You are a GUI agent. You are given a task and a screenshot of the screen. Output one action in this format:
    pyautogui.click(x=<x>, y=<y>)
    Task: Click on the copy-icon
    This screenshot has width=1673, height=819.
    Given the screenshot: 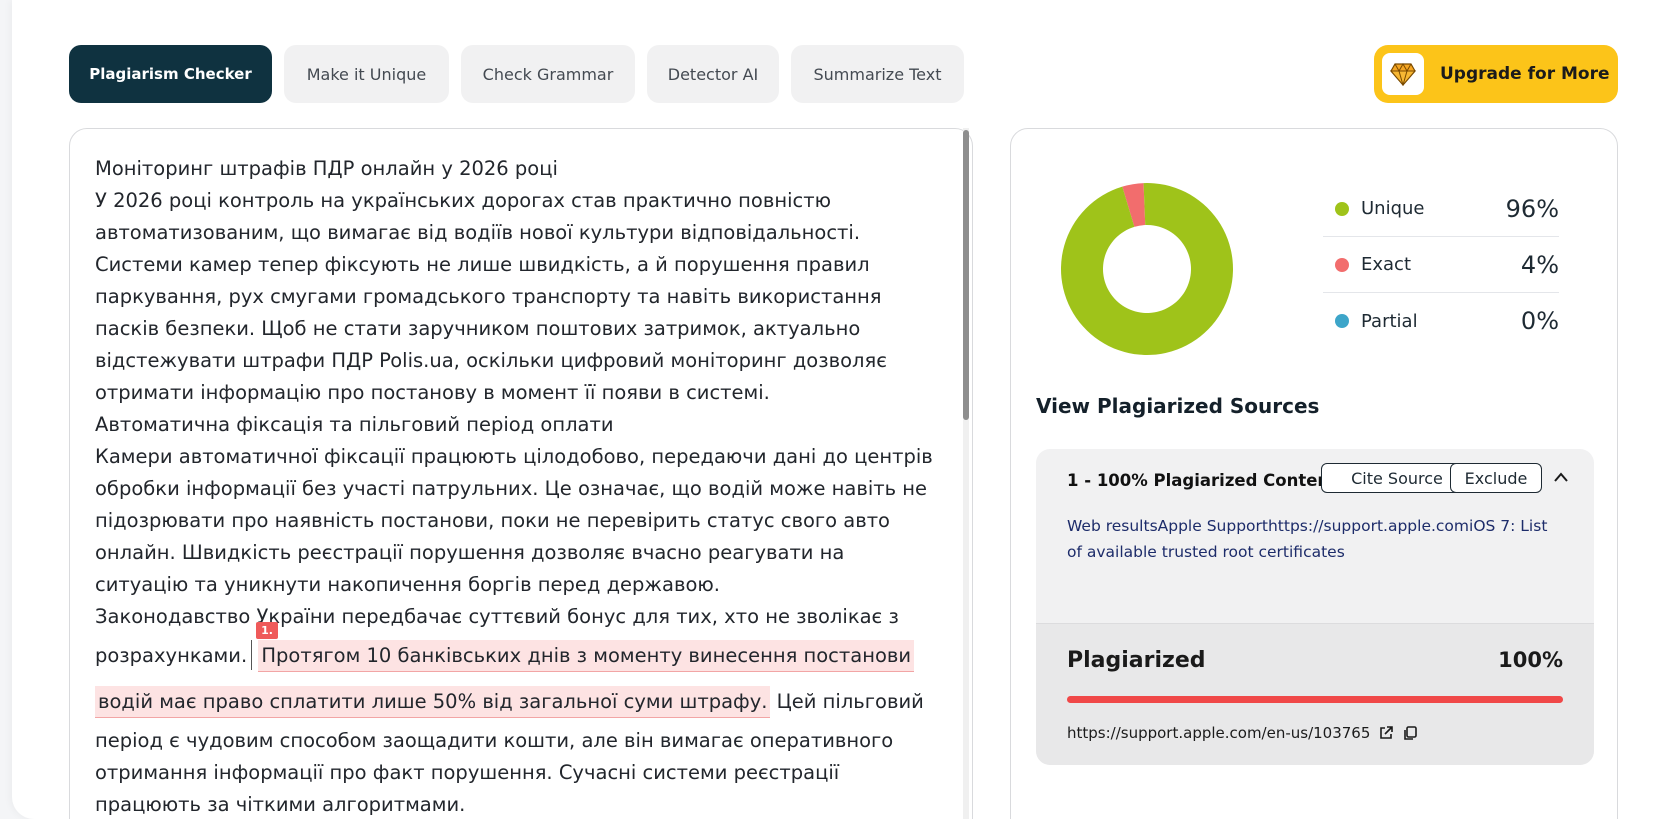 What is the action you would take?
    pyautogui.click(x=1410, y=733)
    